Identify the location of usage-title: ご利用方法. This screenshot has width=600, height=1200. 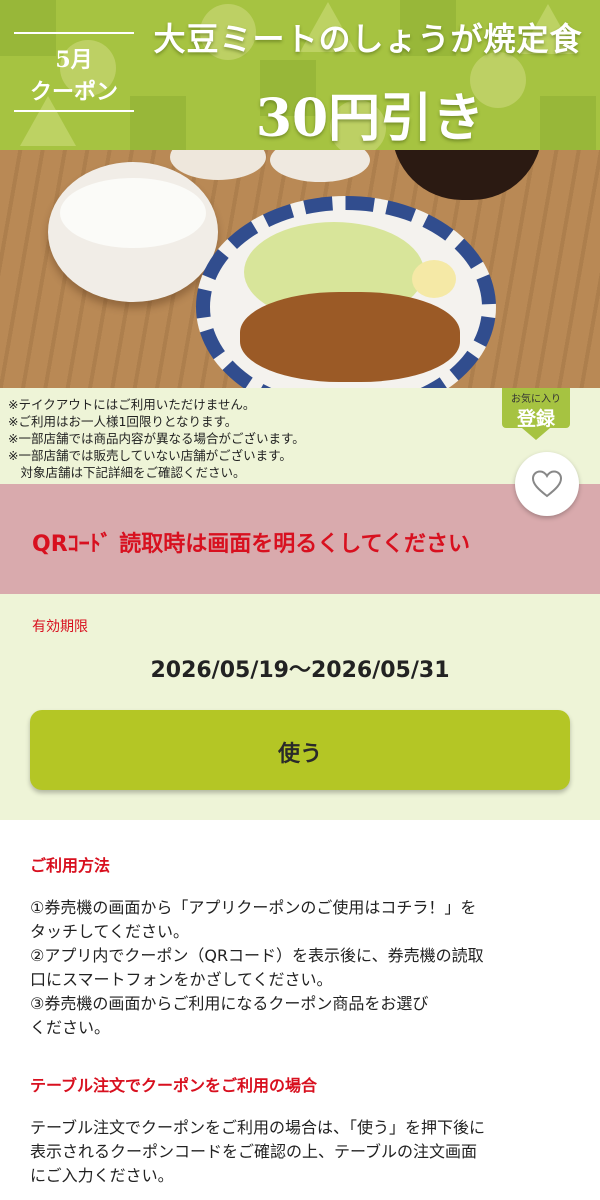
(70, 865).